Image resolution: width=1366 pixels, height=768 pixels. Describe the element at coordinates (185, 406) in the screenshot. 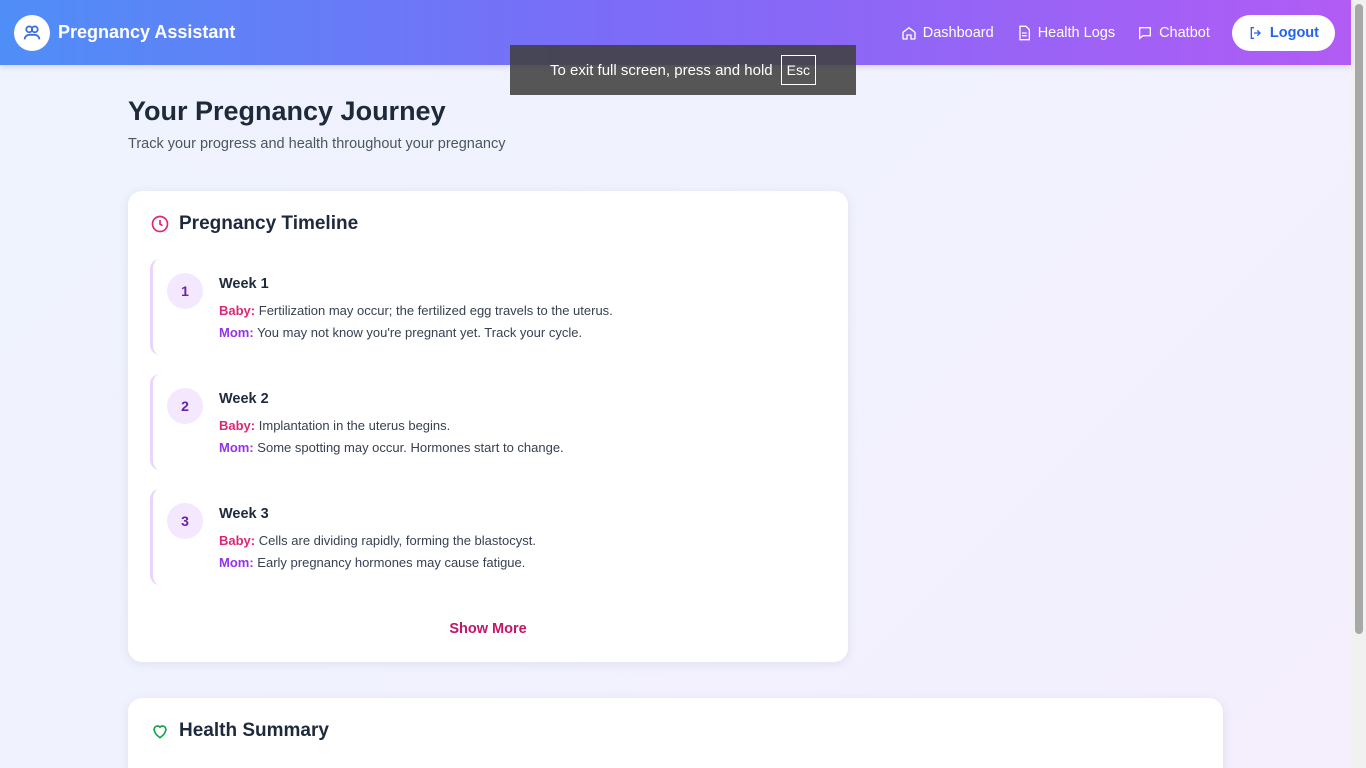

I see `week-number-badge: 2` at that location.